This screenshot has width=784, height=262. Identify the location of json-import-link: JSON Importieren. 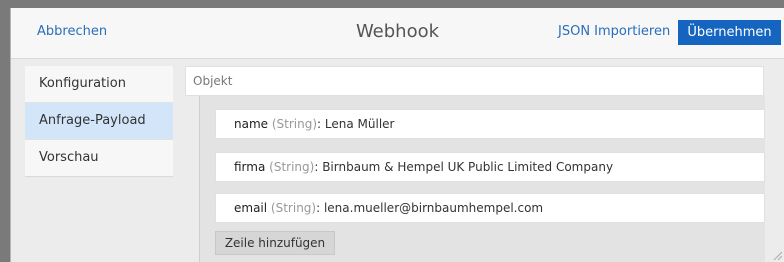
(614, 31).